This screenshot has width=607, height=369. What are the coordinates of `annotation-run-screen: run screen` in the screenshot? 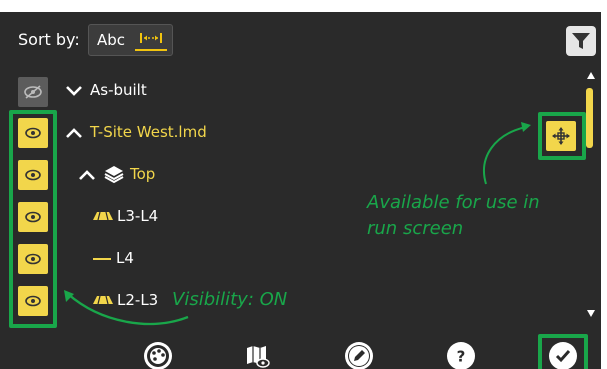 It's located at (415, 228).